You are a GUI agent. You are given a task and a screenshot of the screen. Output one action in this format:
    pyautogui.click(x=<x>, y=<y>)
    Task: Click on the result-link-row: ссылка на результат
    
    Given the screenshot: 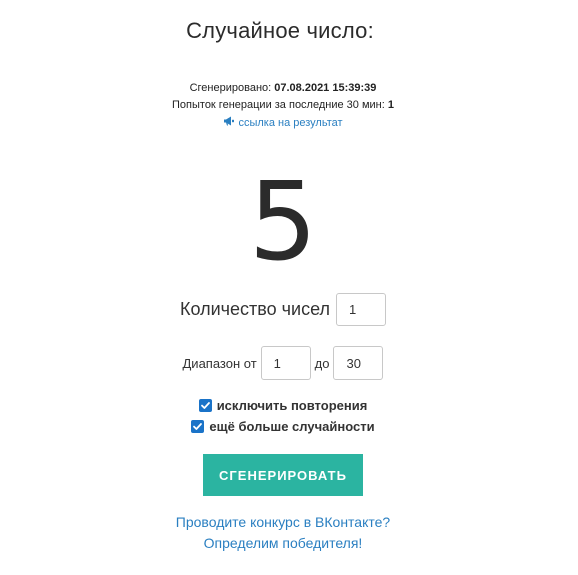 What is the action you would take?
    pyautogui.click(x=283, y=122)
    